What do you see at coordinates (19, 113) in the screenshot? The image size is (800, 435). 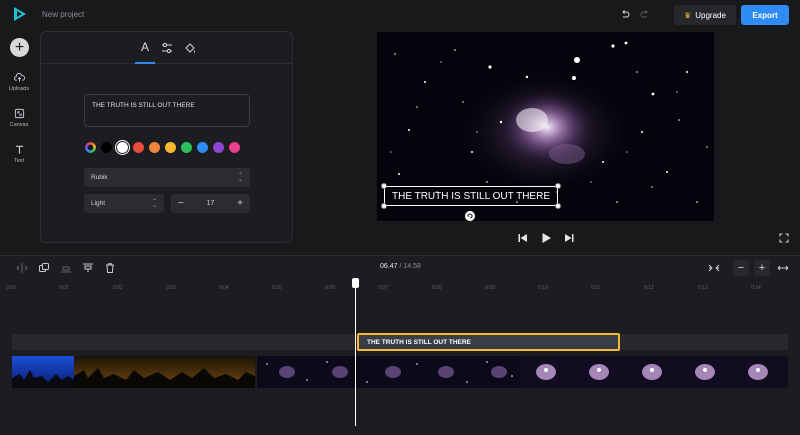 I see `canvas-resize-icon` at bounding box center [19, 113].